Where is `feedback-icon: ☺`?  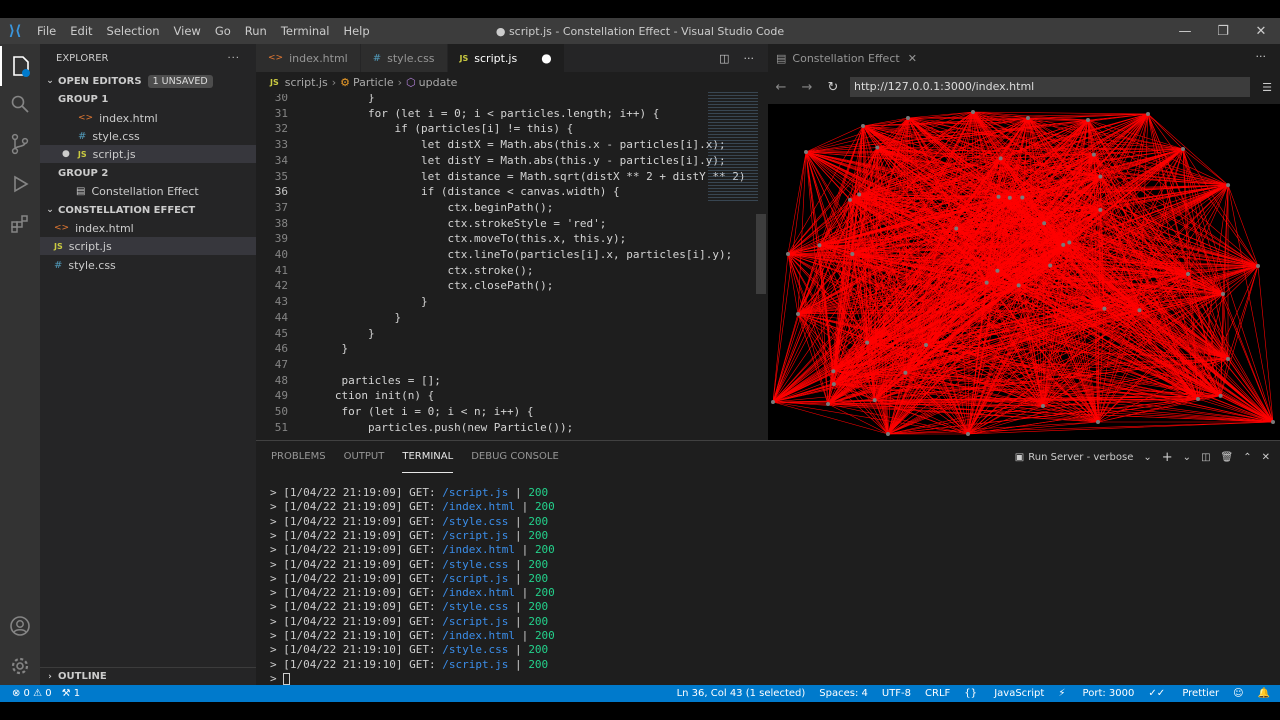
feedback-icon: ☺ is located at coordinates (1238, 693).